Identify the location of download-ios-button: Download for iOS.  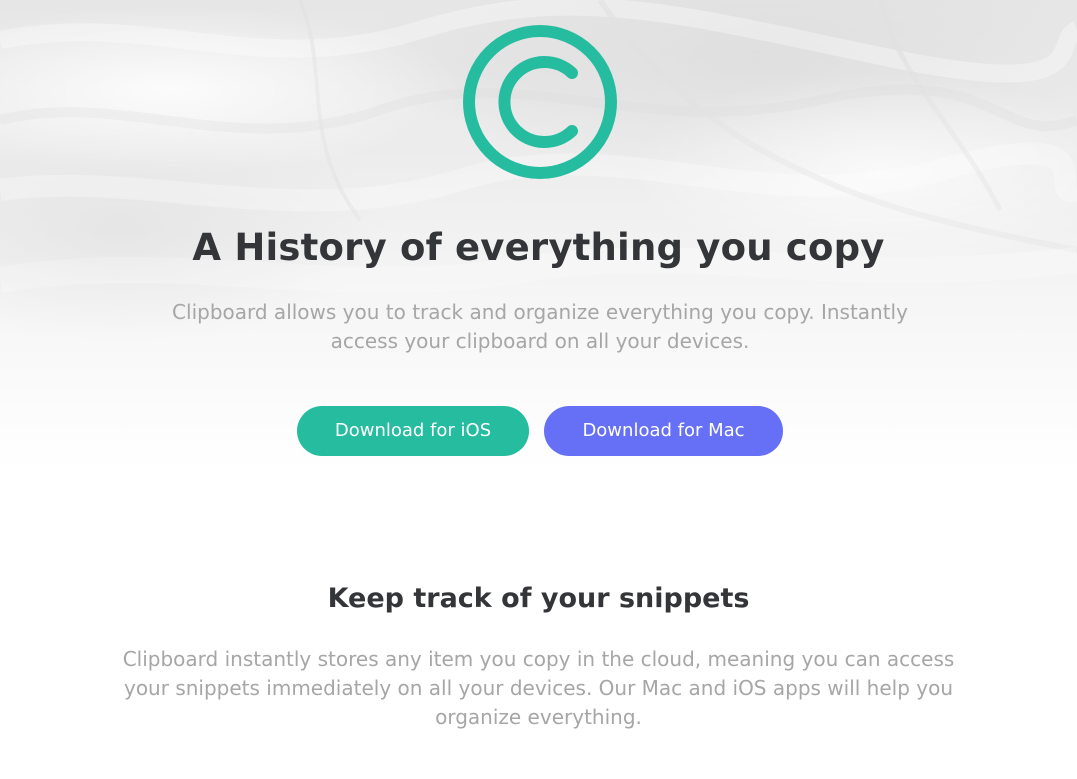
(413, 431).